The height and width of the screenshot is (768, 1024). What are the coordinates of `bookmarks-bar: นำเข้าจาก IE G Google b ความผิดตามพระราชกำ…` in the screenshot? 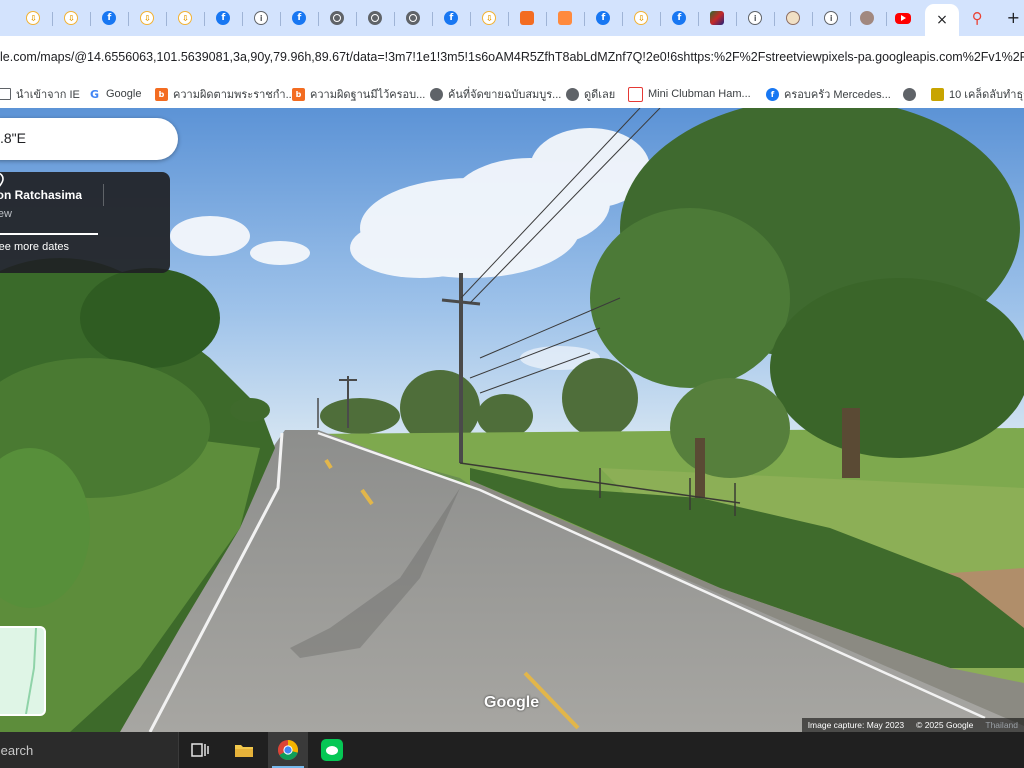 It's located at (512, 94).